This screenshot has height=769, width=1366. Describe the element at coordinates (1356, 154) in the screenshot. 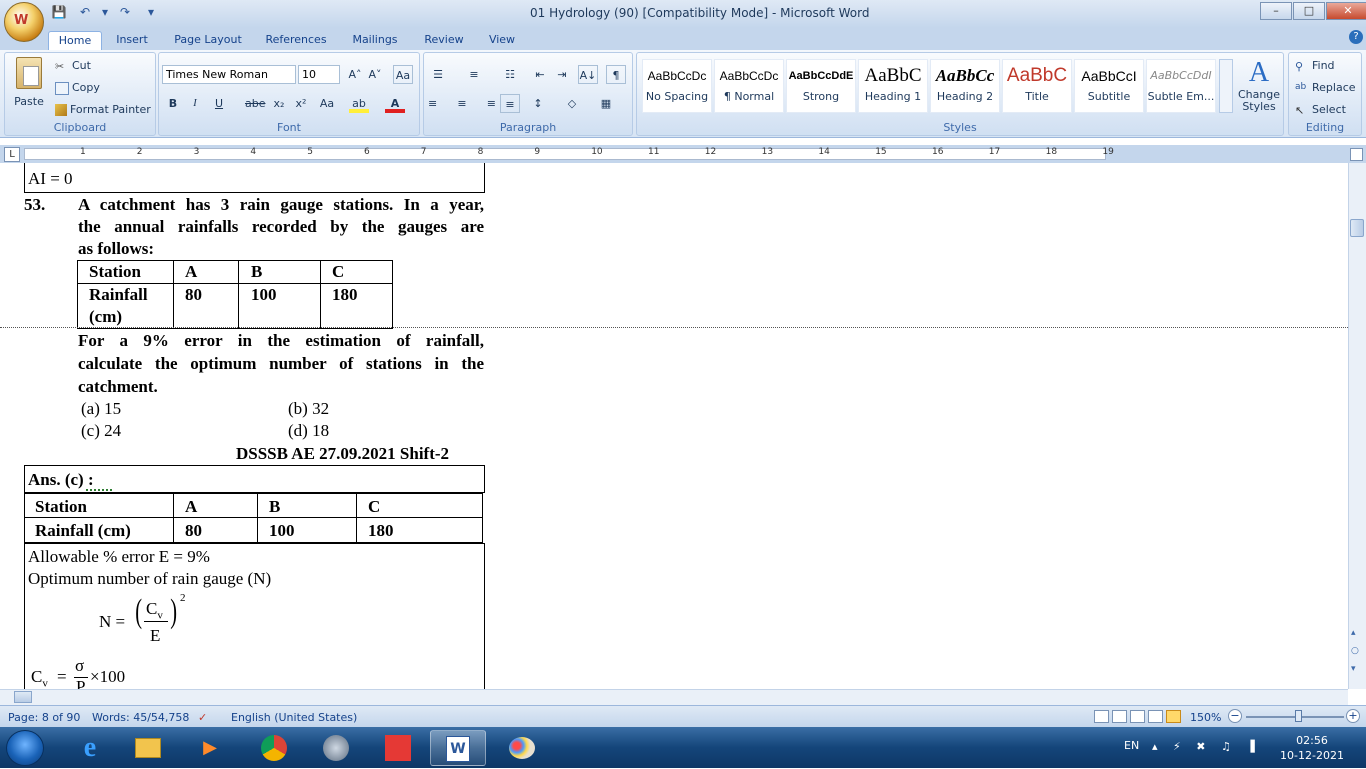

I see `view-ruler-icon` at that location.